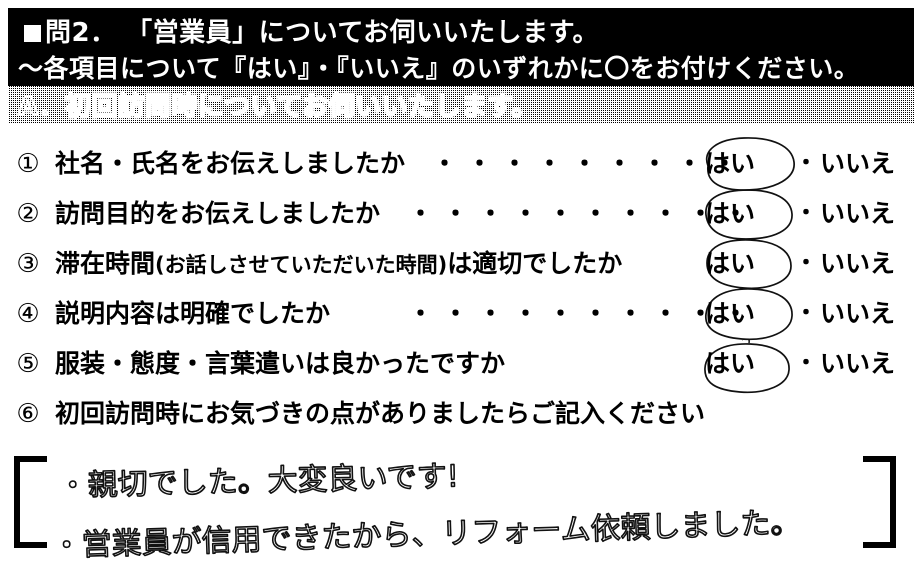  I want to click on handwritten-line-2: ・営業員が信用できたから、リフォーム依頼しました。, so click(426, 534).